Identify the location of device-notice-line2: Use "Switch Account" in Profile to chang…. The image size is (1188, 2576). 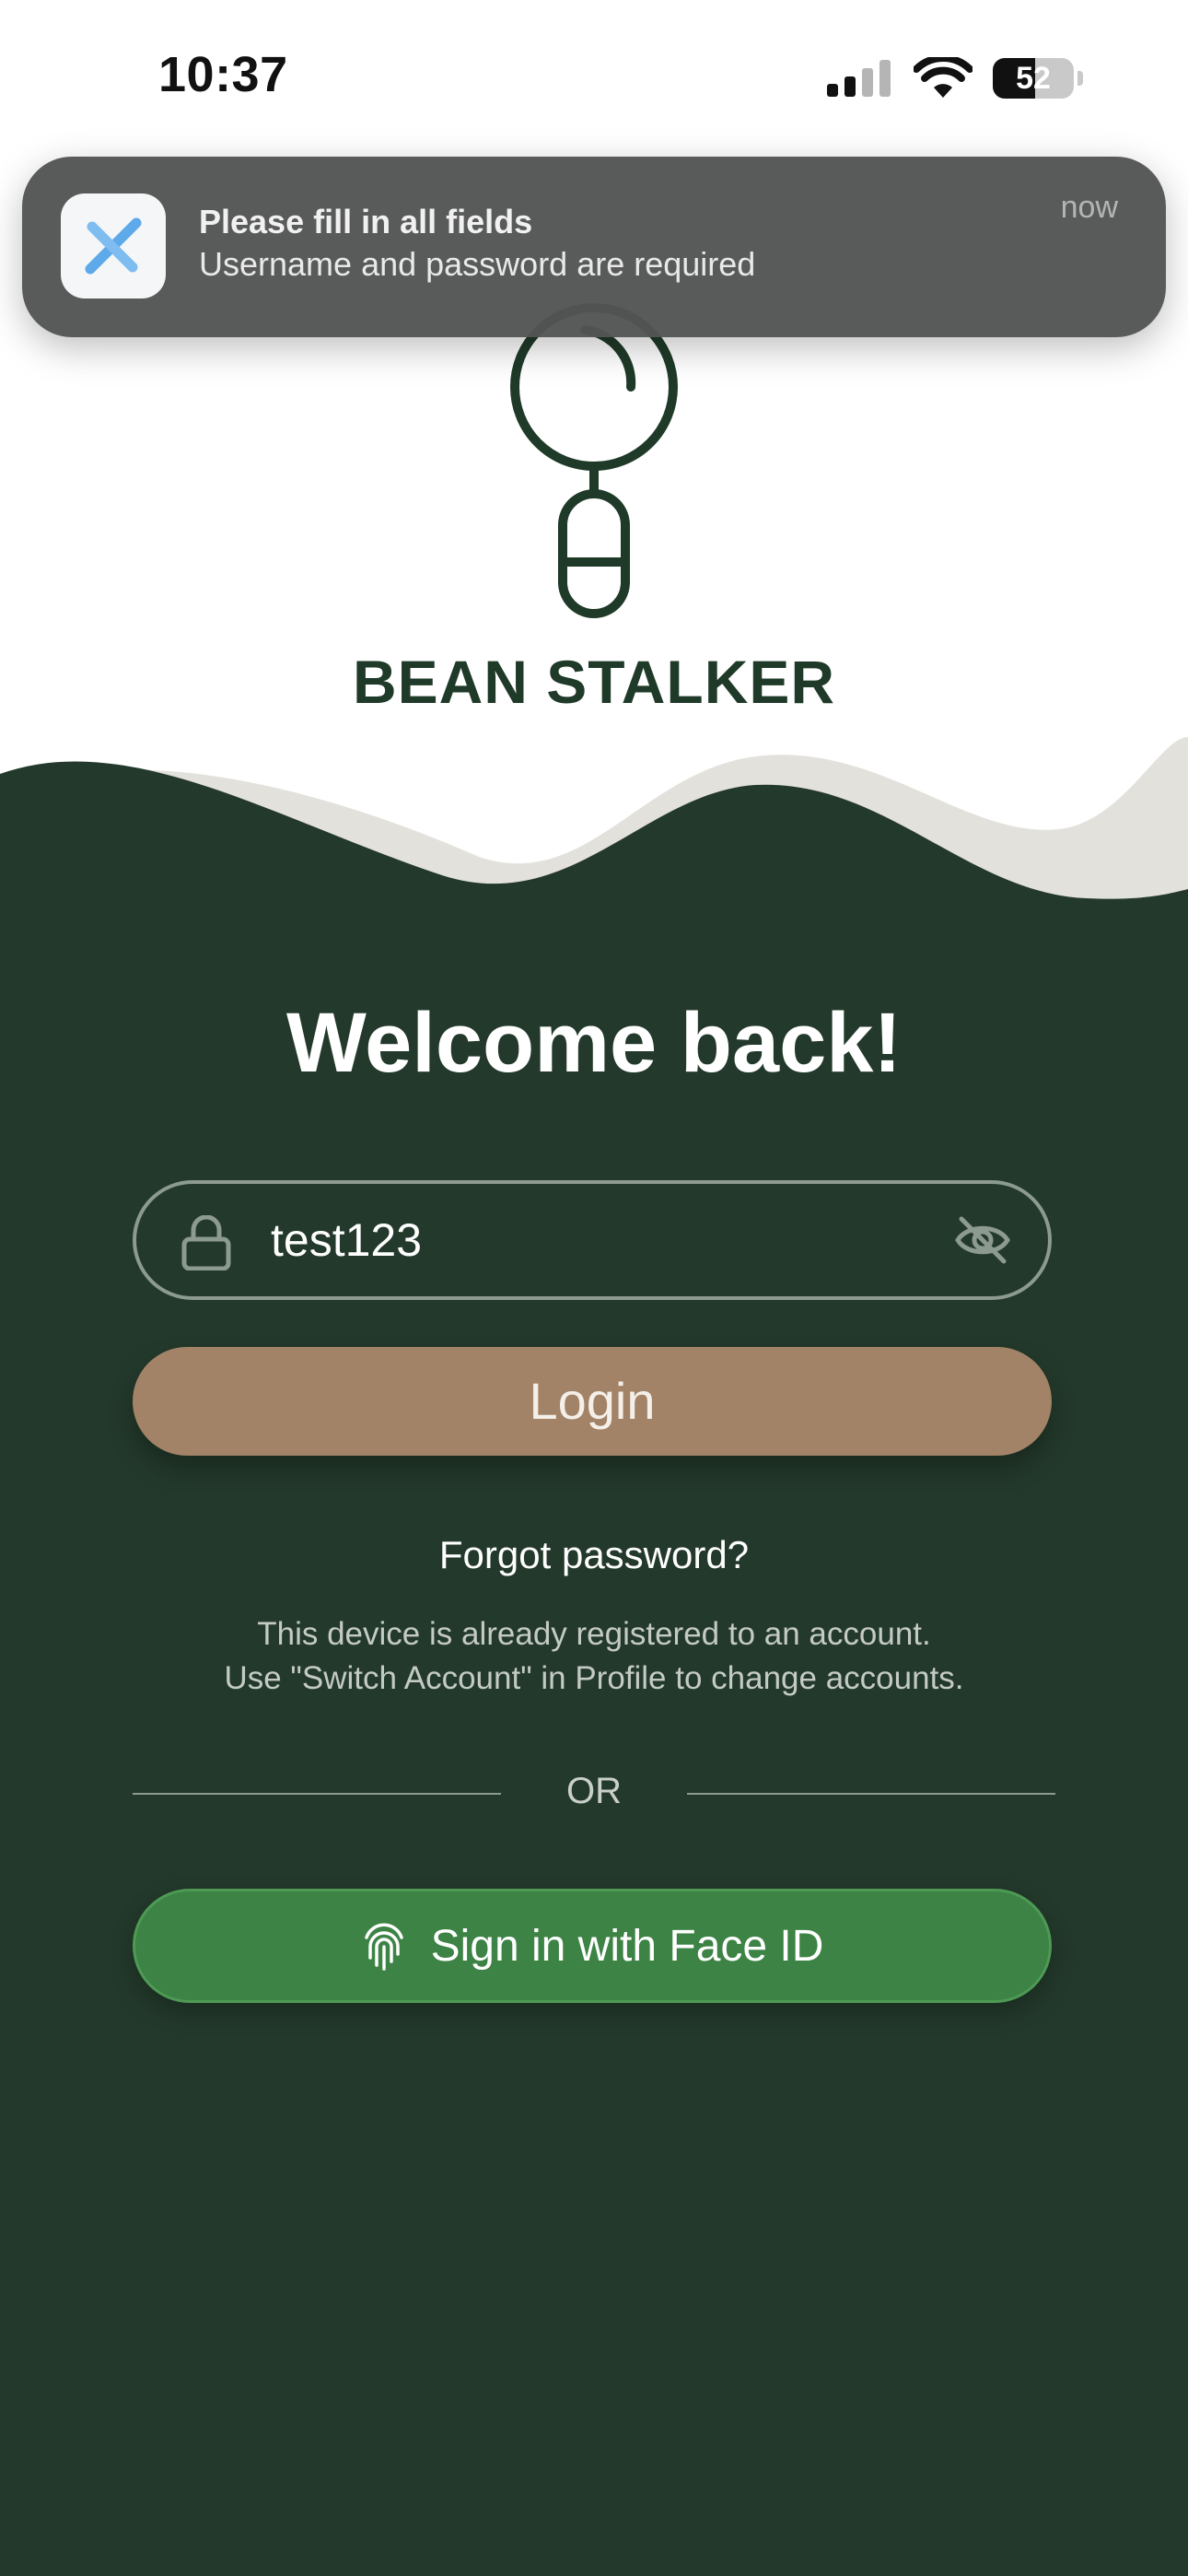
(594, 1678).